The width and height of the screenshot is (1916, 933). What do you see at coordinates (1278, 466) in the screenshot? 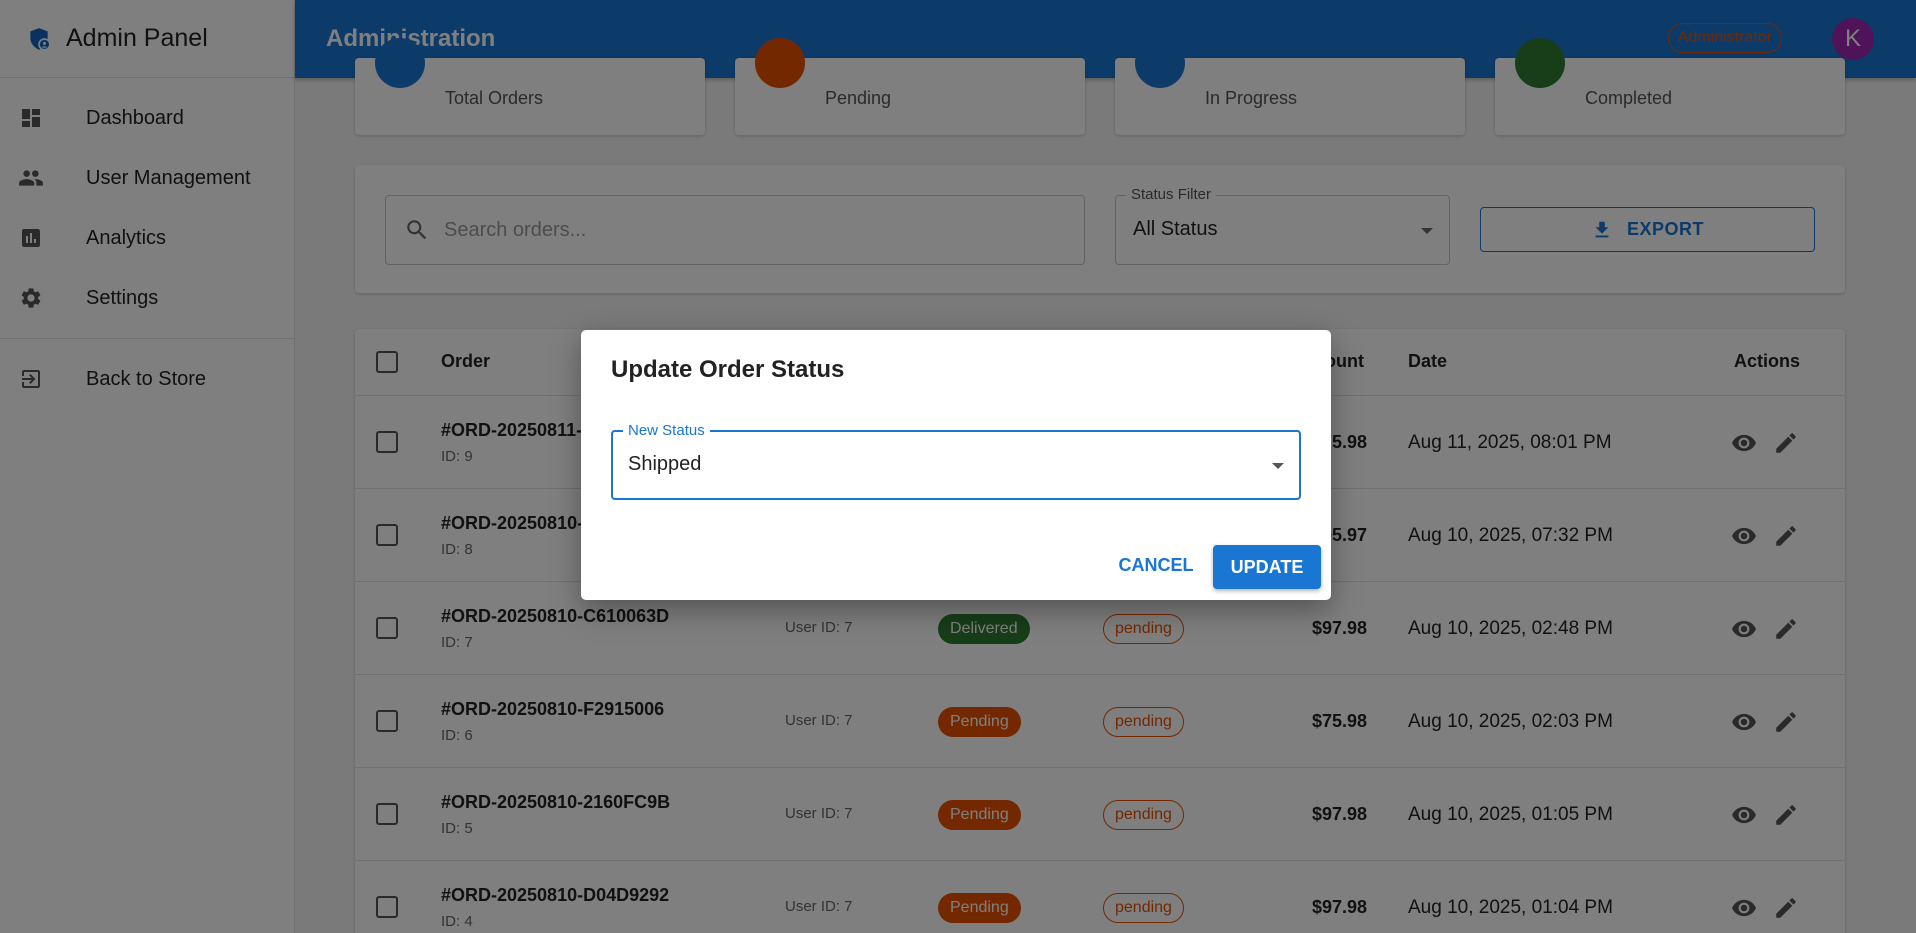
I see `chevron-down-icon` at bounding box center [1278, 466].